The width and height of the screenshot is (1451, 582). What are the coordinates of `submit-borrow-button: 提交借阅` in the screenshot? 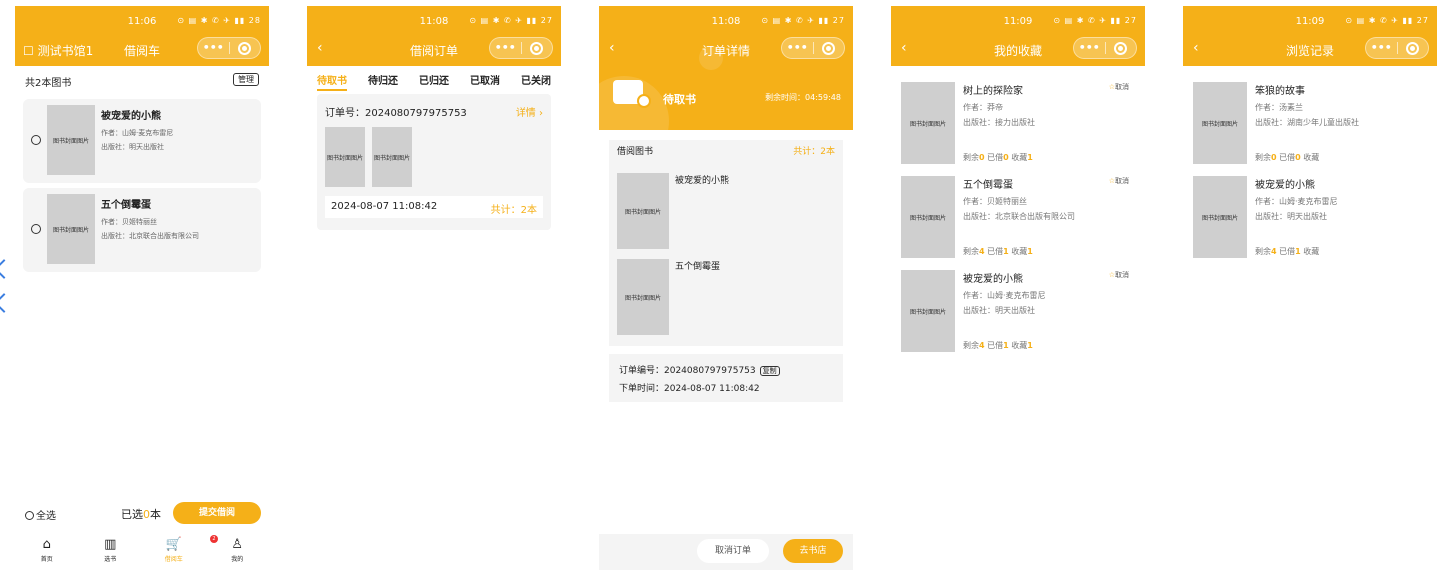 It's located at (217, 513).